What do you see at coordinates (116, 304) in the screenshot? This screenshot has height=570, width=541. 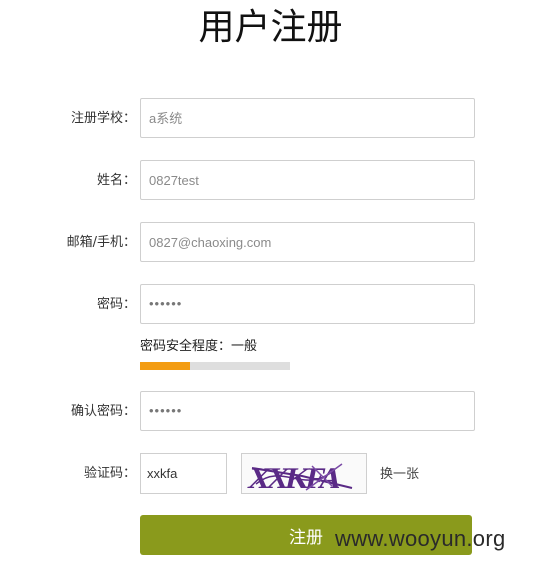 I see `password-label: 密码：` at bounding box center [116, 304].